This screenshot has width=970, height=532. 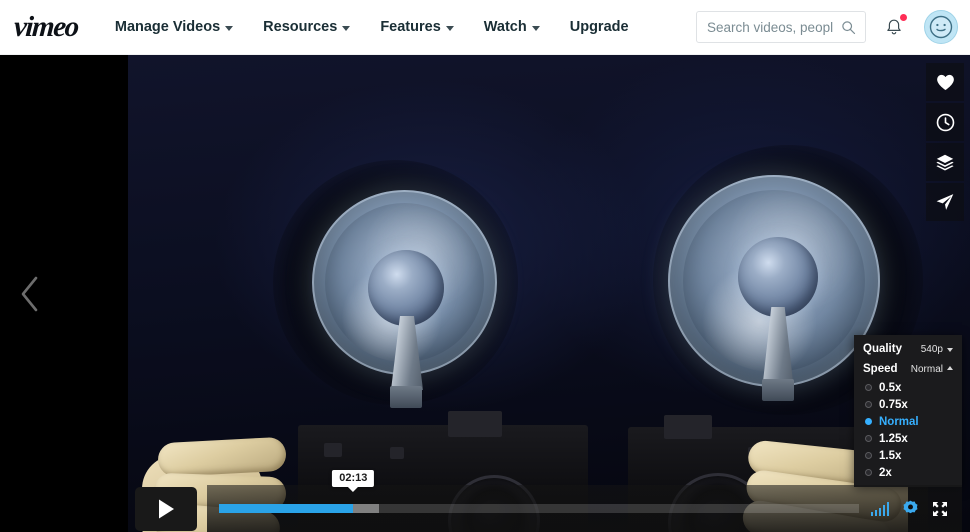 I want to click on nav-item-manage-videos: Manage Videos, so click(x=174, y=27).